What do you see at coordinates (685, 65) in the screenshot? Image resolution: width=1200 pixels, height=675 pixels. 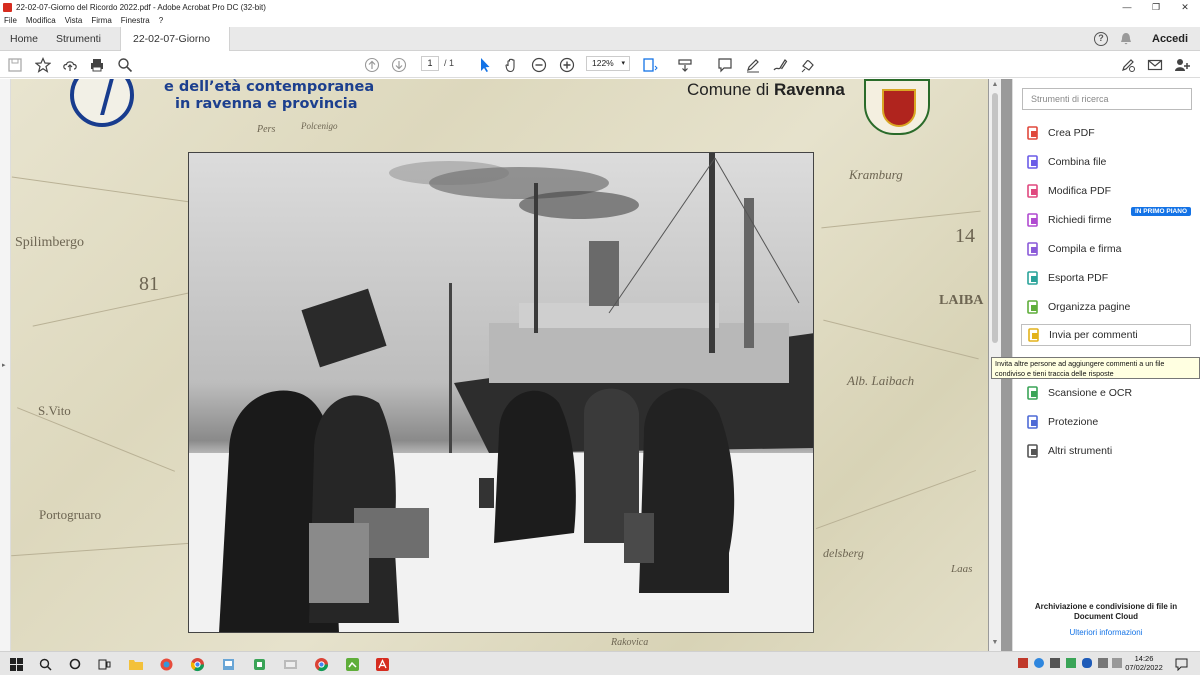 I see `scroll-mode-icon` at bounding box center [685, 65].